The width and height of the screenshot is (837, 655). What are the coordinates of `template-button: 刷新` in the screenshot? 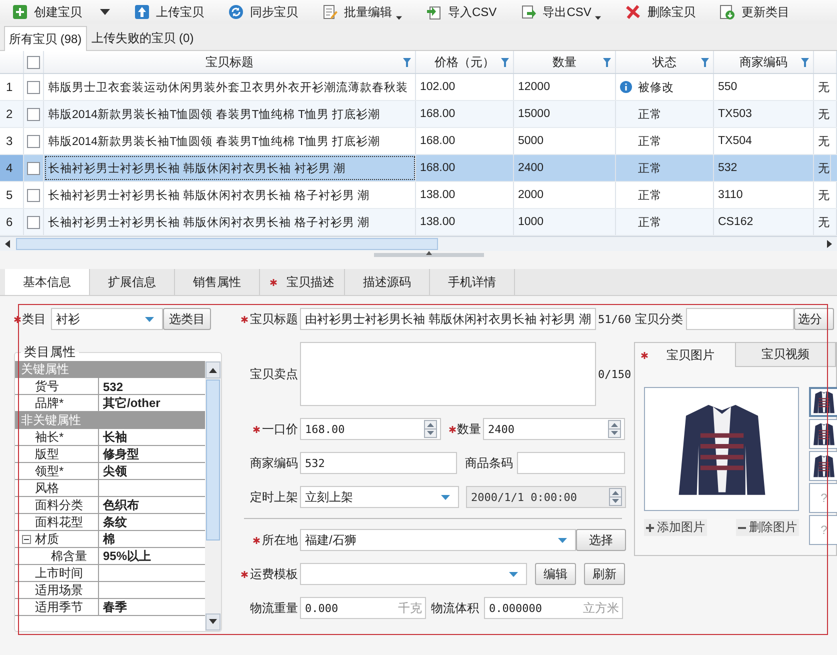 It's located at (604, 574).